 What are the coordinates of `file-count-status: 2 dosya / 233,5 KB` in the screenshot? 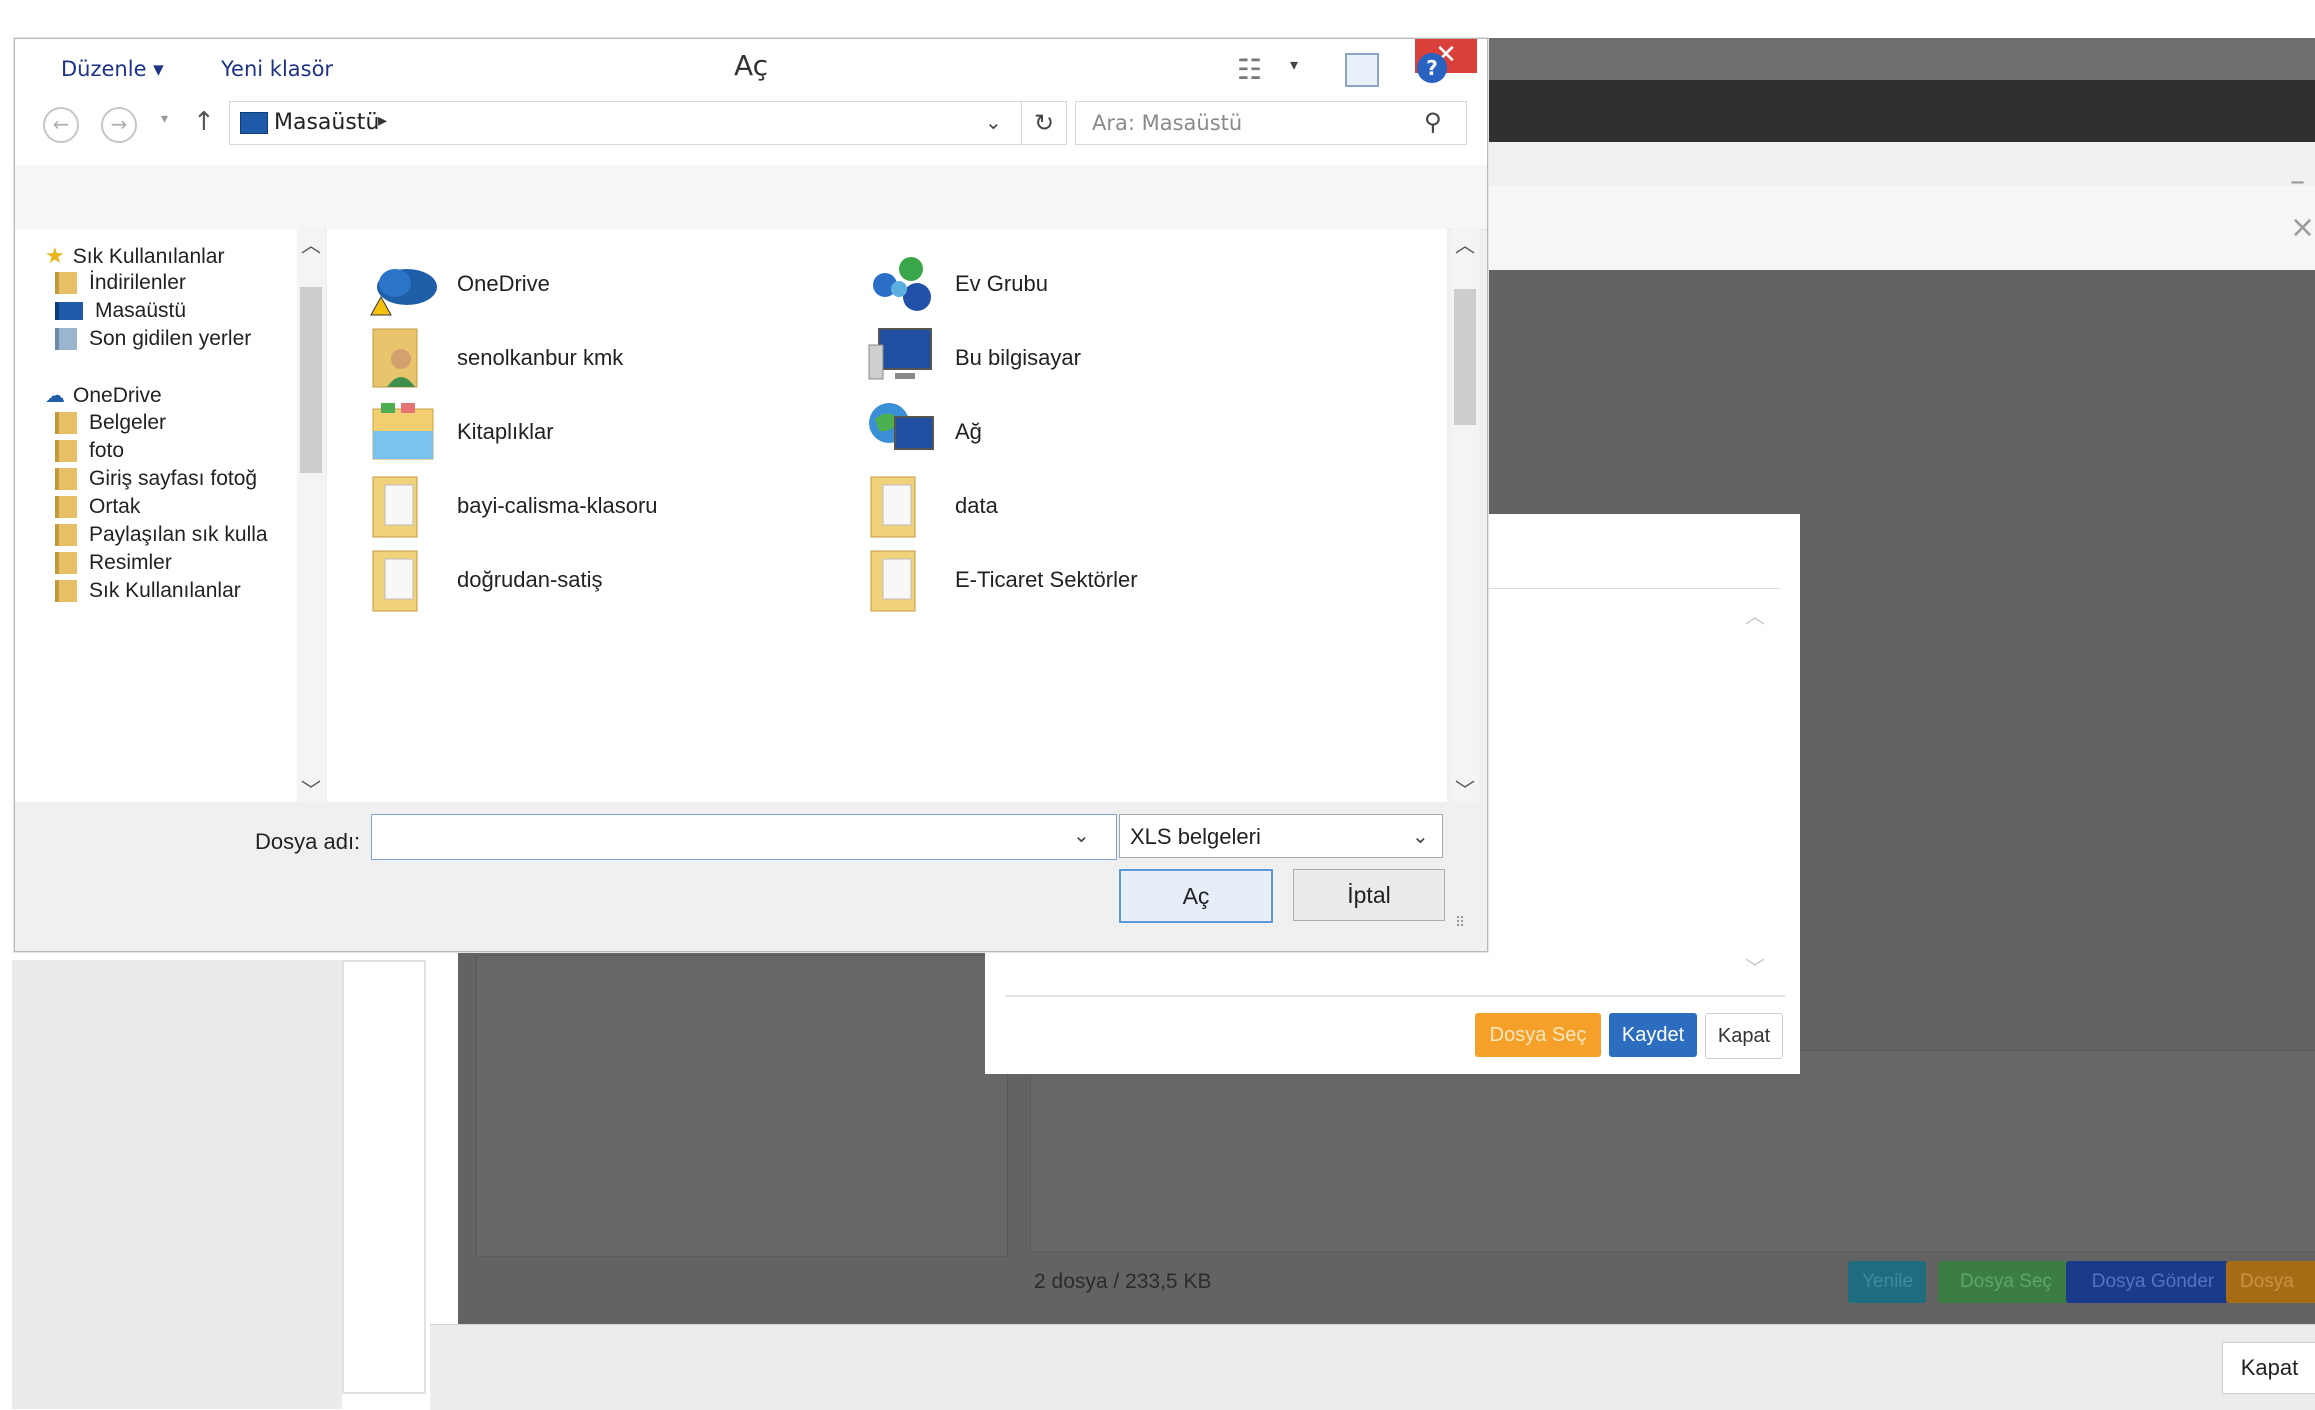 It's located at (1123, 1281).